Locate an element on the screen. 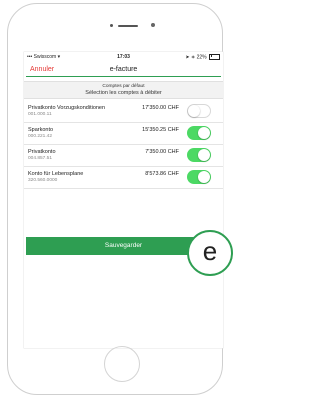  e-badge: e is located at coordinates (210, 253).